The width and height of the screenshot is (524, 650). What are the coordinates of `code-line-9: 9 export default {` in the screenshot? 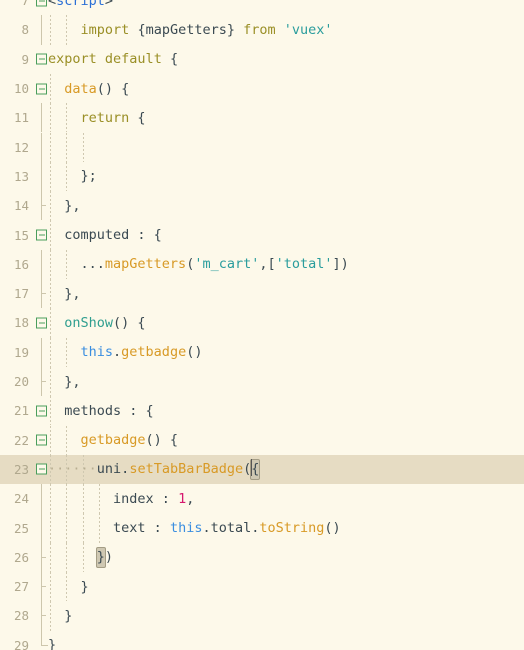 It's located at (262, 59).